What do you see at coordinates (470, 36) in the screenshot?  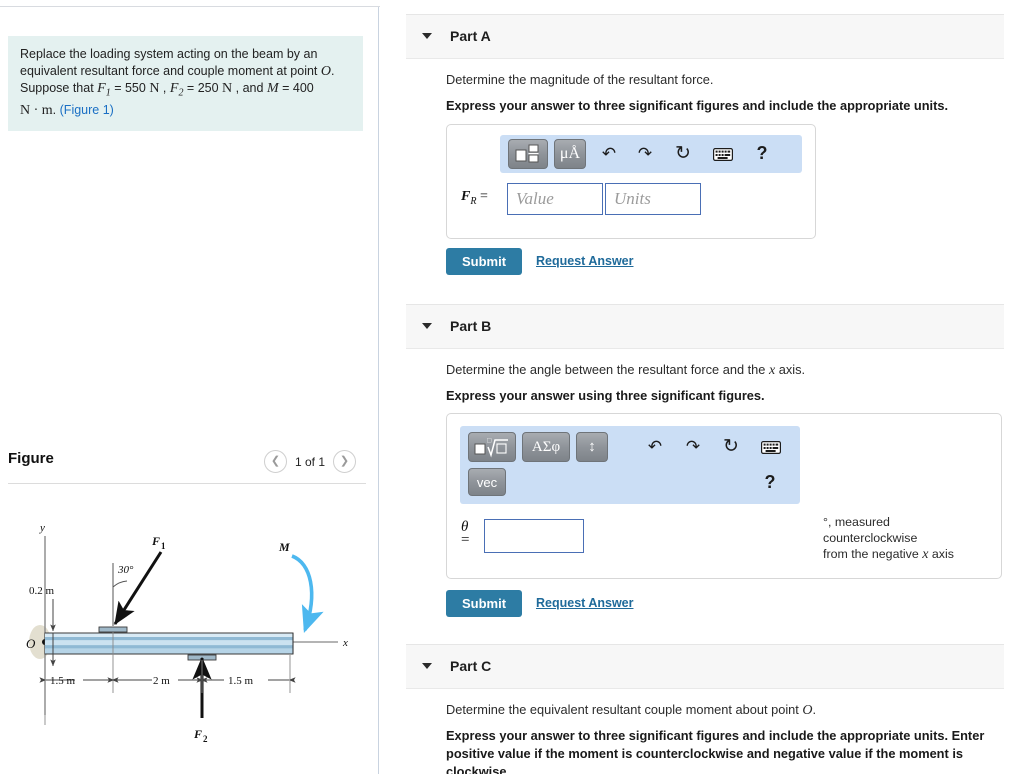 I see `part-a-label: Part A` at bounding box center [470, 36].